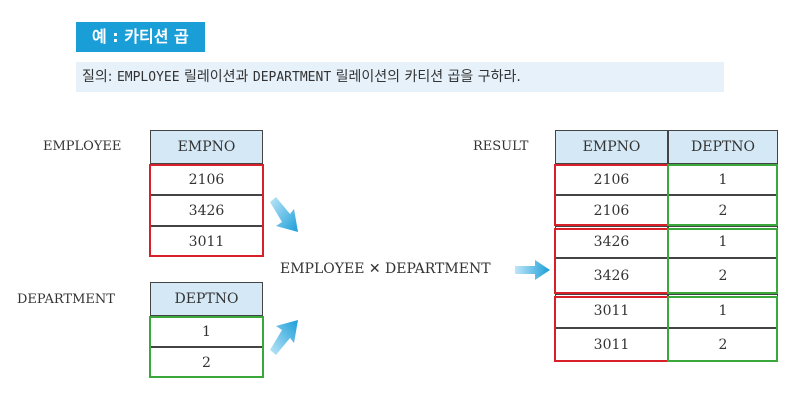 The width and height of the screenshot is (798, 402). I want to click on query-suffix: 릴레이션의 카티션 곱을 구하라., so click(426, 77).